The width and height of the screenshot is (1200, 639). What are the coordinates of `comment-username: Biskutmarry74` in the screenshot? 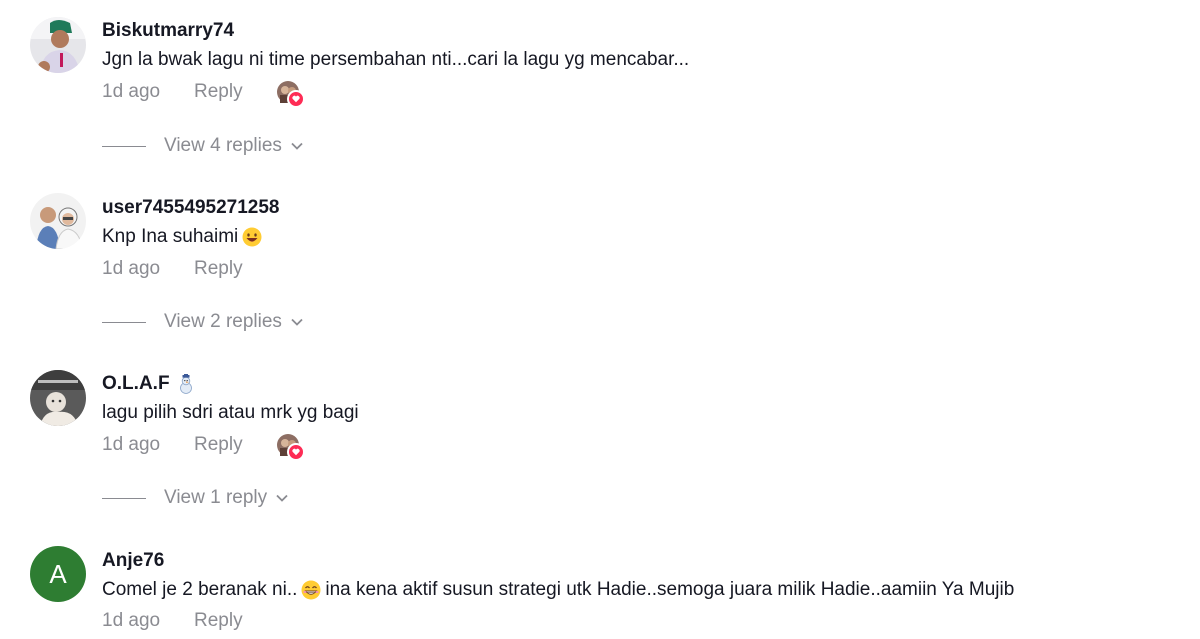 It's located at (168, 31).